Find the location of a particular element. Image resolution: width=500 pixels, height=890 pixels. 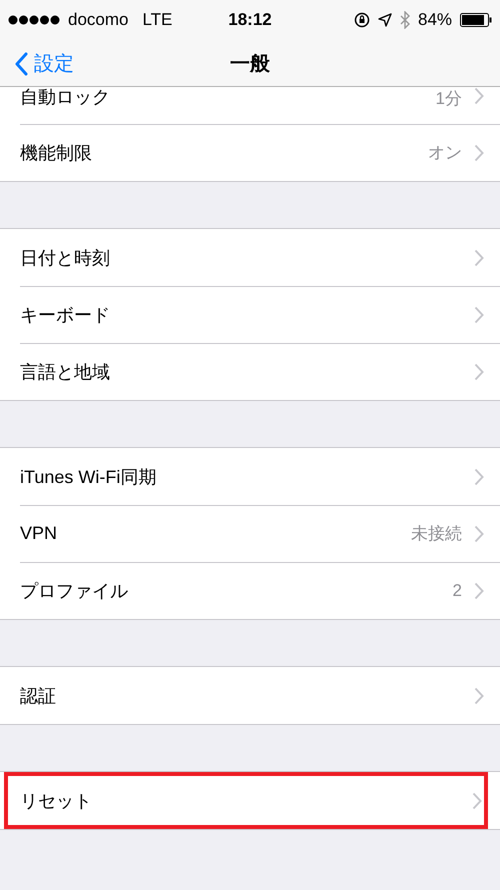

back-chevron-icon is located at coordinates (21, 64).